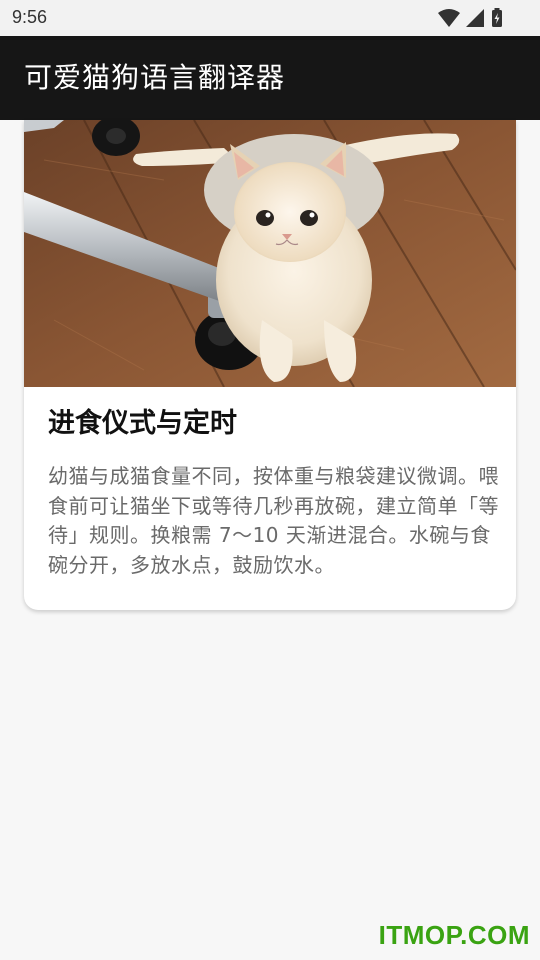 The width and height of the screenshot is (540, 960). What do you see at coordinates (454, 935) in the screenshot?
I see `watermark-logo: ITMOP.COM` at bounding box center [454, 935].